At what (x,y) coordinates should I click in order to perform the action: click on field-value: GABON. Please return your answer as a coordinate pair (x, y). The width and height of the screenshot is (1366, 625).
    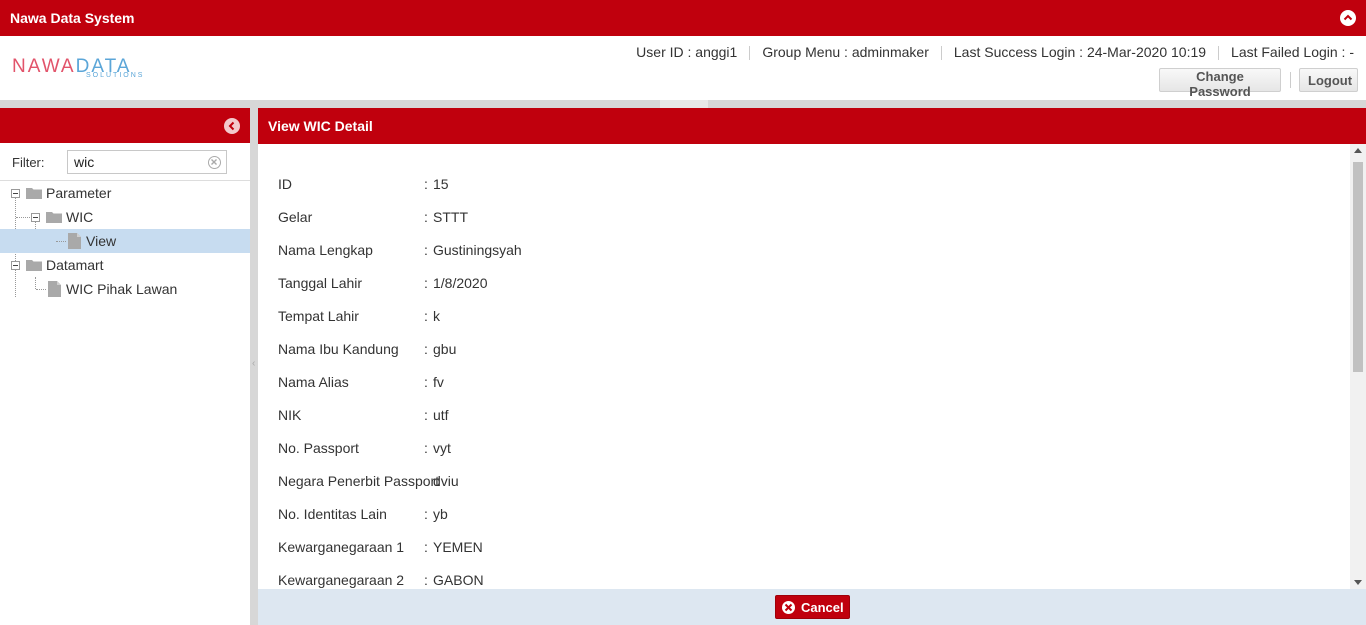
    Looking at the image, I should click on (458, 580).